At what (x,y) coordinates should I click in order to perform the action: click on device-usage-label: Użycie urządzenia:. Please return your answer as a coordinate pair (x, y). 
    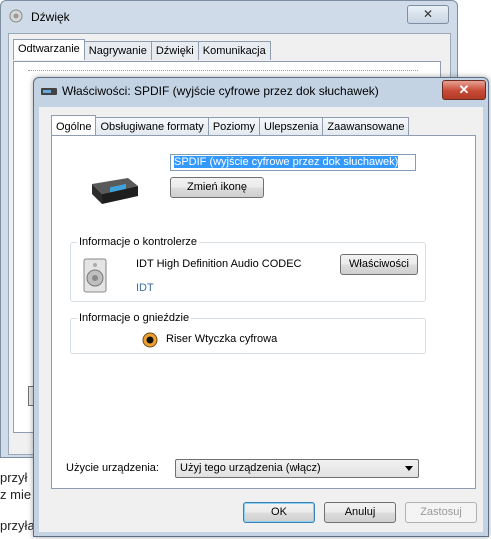
    Looking at the image, I should click on (112, 468).